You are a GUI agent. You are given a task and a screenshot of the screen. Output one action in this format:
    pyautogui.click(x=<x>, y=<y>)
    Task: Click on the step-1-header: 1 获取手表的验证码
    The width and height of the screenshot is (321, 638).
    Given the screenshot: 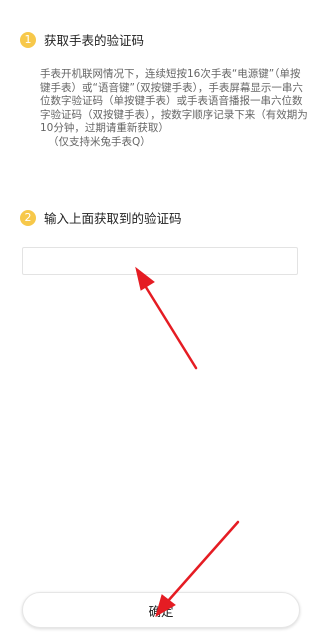 What is the action you would take?
    pyautogui.click(x=82, y=39)
    